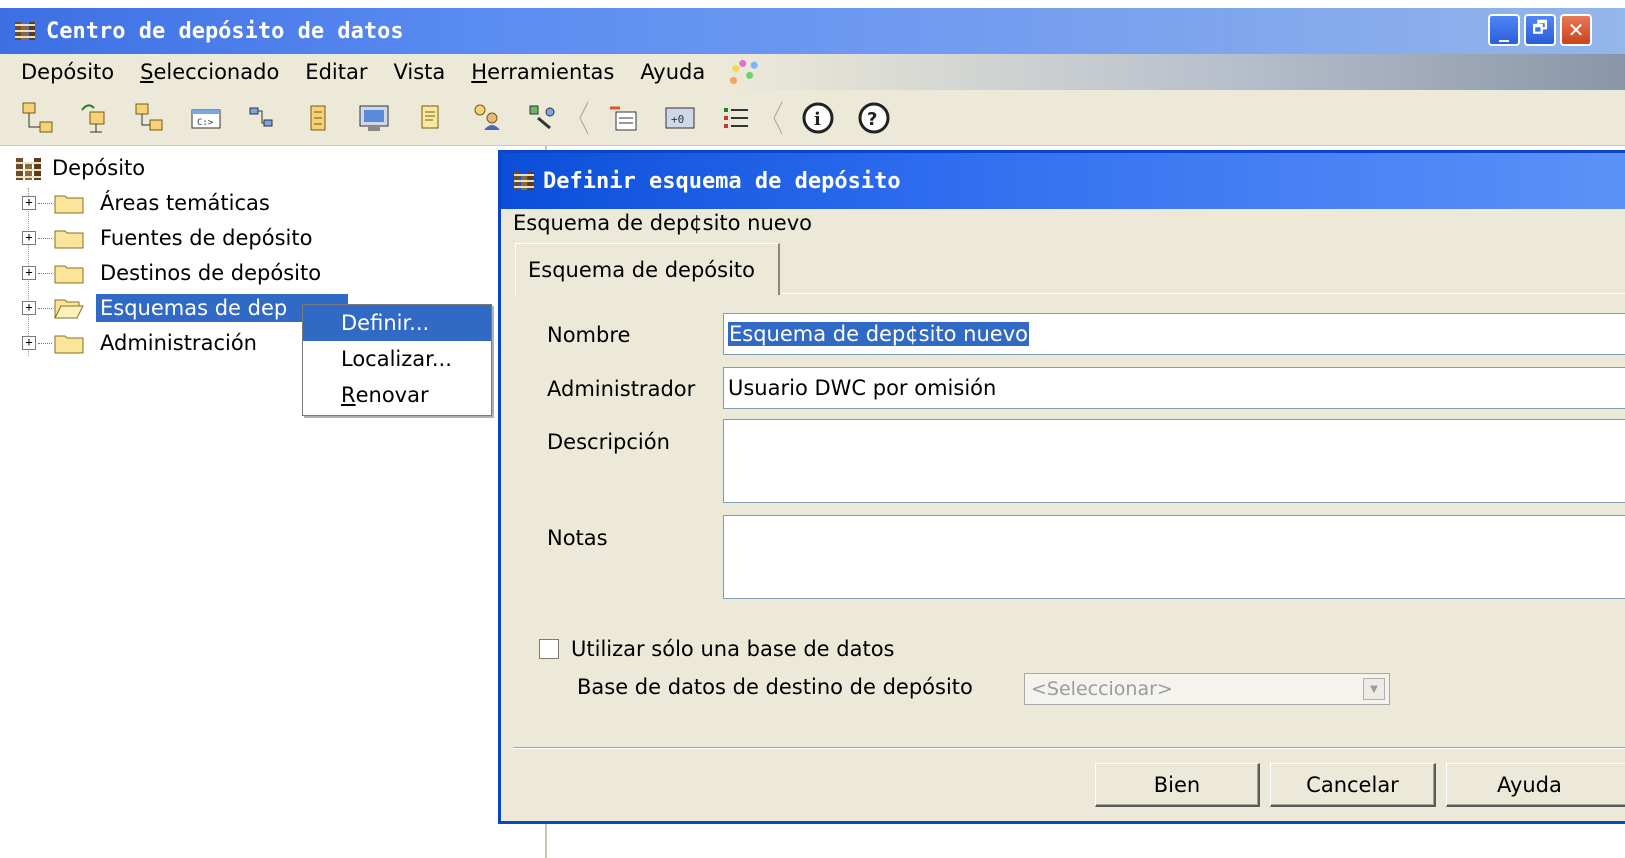 The height and width of the screenshot is (858, 1625). Describe the element at coordinates (67, 72) in the screenshot. I see `menu-deposito: Depósito` at that location.